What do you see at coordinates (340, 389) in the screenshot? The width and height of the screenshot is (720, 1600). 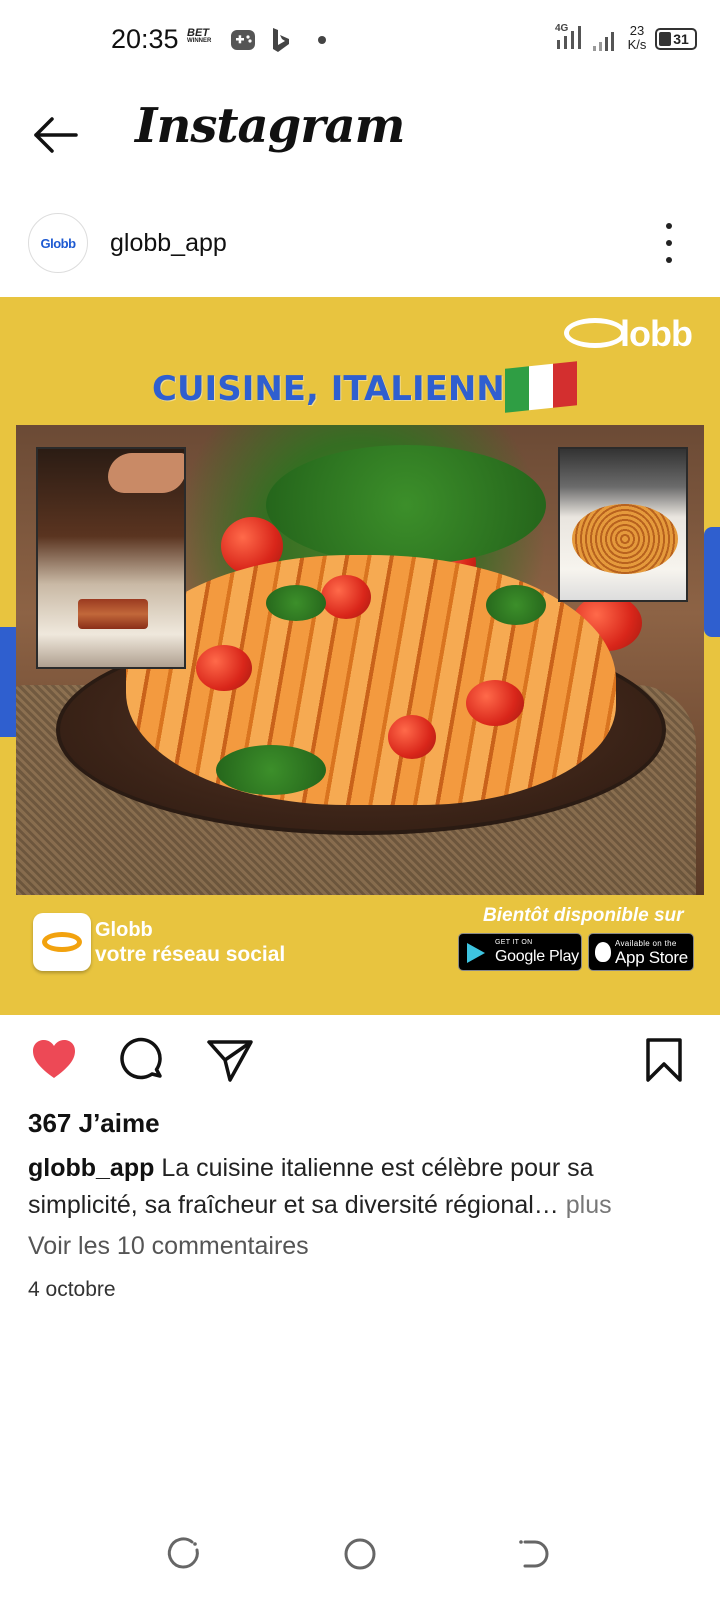 I see `post-headline: CUISINE, ITALIENNE` at bounding box center [340, 389].